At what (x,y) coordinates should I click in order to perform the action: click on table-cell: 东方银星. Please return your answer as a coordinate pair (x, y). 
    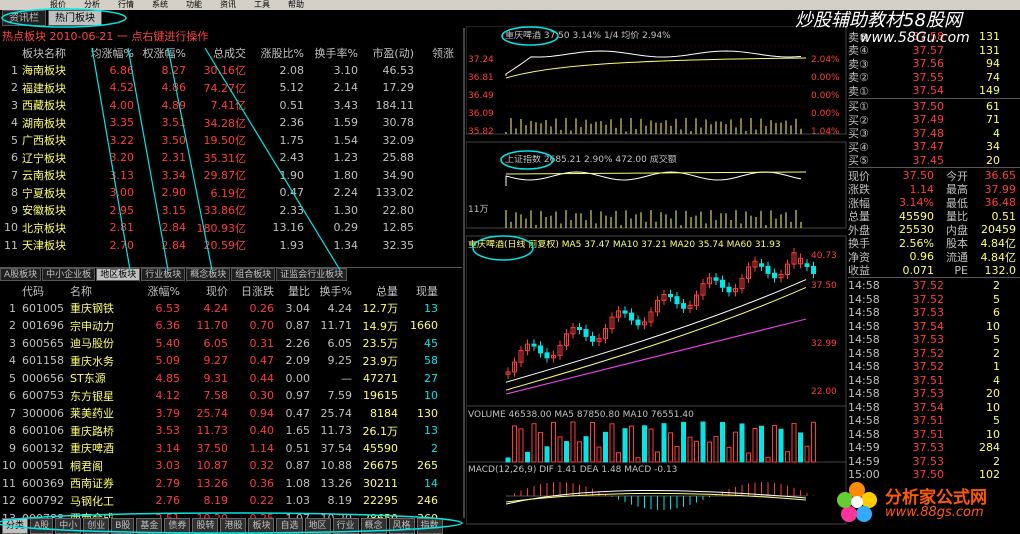
    Looking at the image, I should click on (92, 396).